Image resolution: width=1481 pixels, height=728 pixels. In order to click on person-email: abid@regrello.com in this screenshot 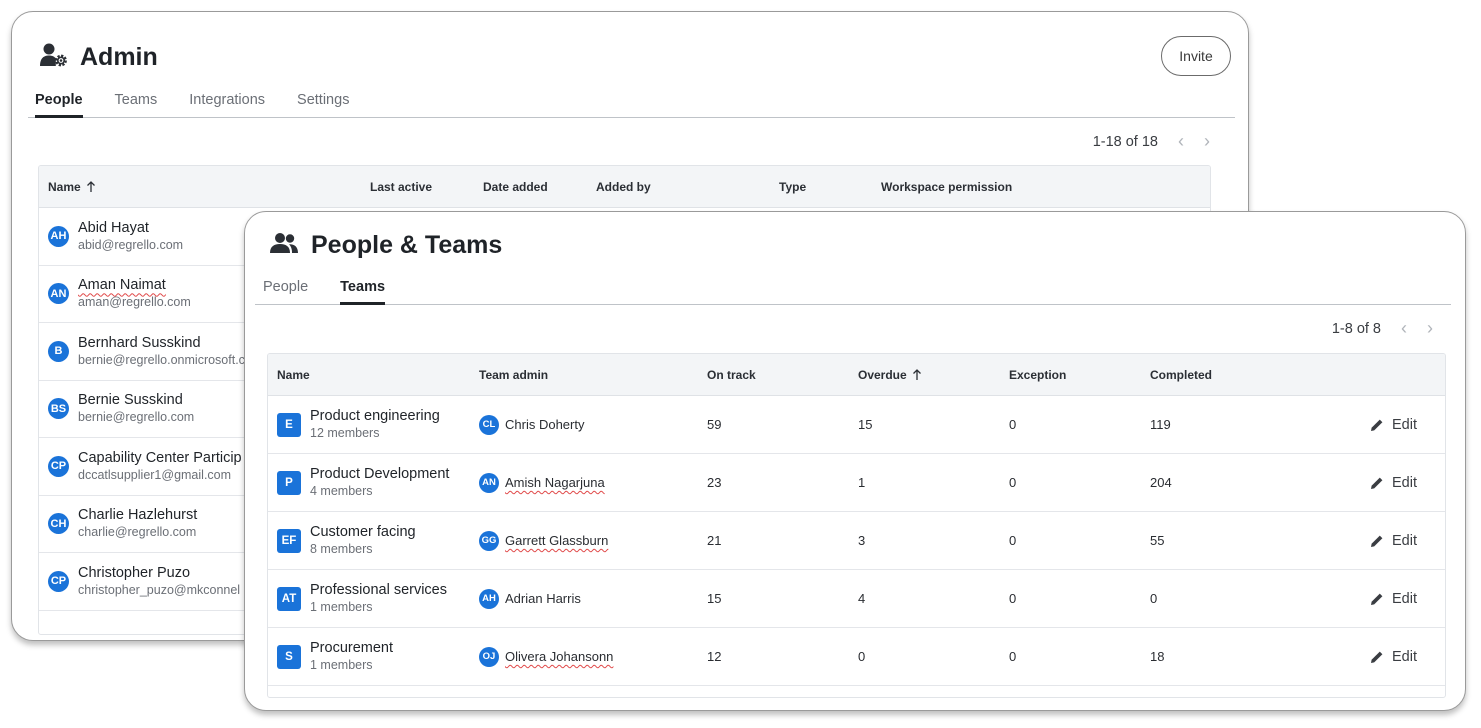, I will do `click(131, 244)`.